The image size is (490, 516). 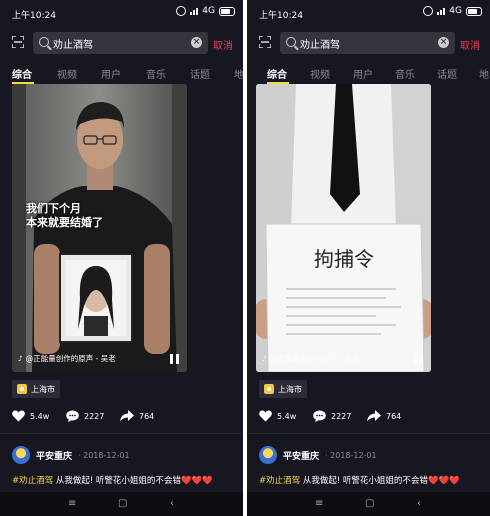 I want to click on paper-text: 拘捕令, so click(x=344, y=259).